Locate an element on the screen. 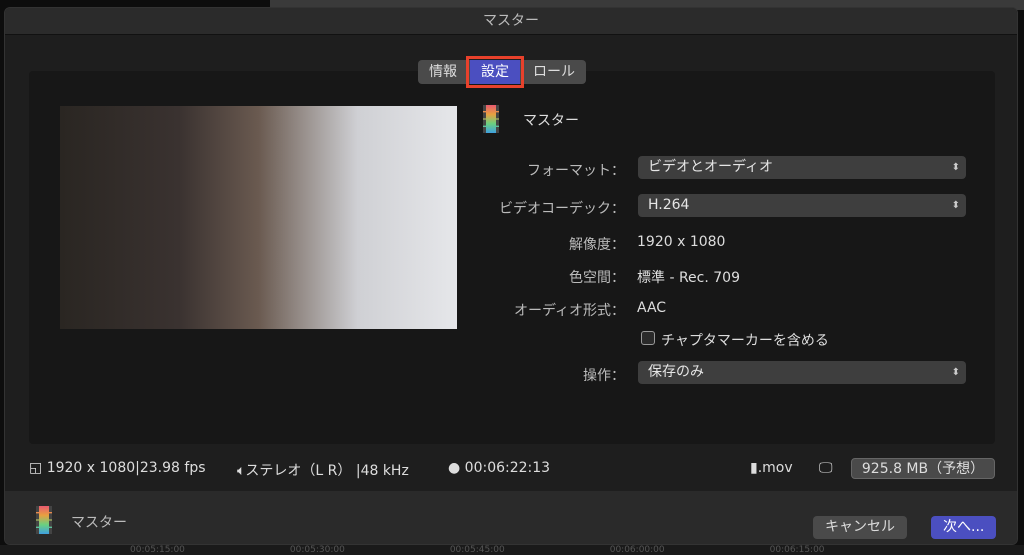  status-extension: .mov is located at coordinates (775, 468).